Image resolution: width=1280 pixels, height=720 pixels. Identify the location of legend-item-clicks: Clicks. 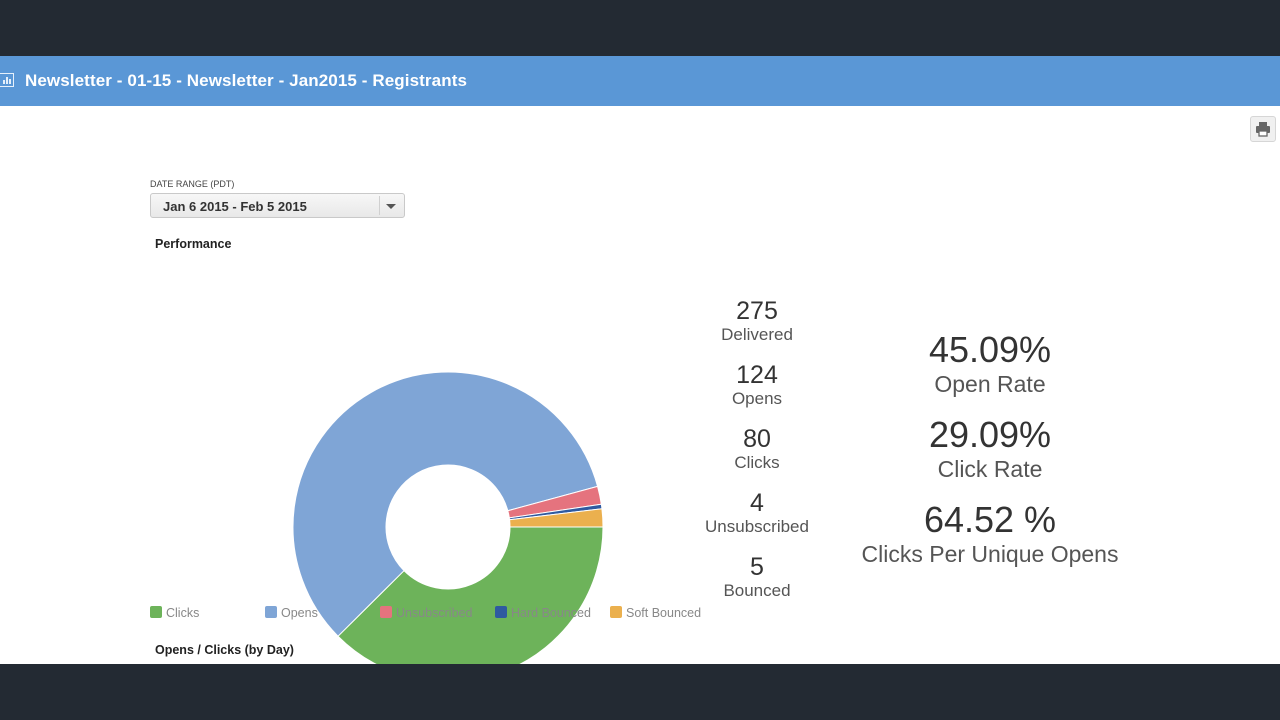
(174, 613).